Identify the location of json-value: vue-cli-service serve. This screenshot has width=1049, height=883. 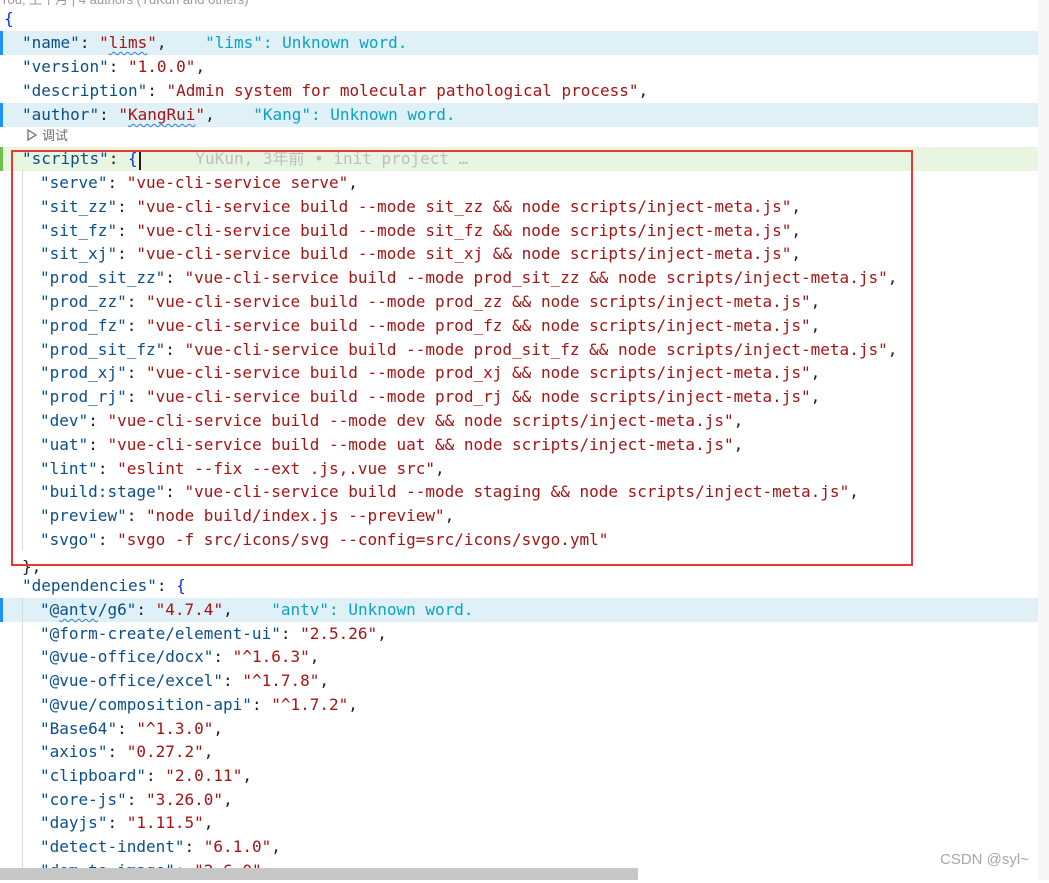
(237, 182).